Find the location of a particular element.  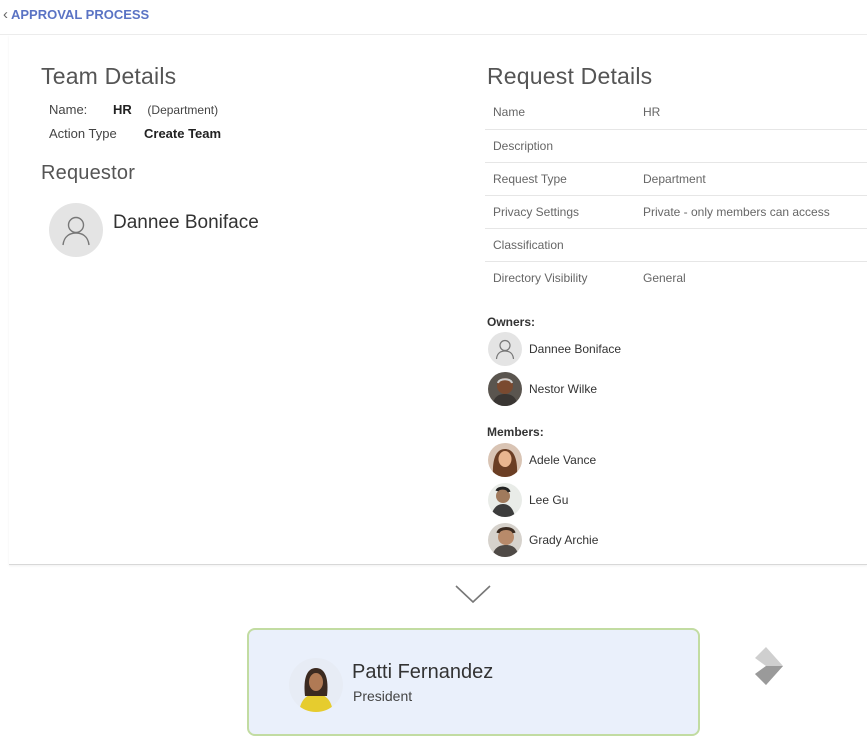

table-row: Request Type Department is located at coordinates (676, 178).